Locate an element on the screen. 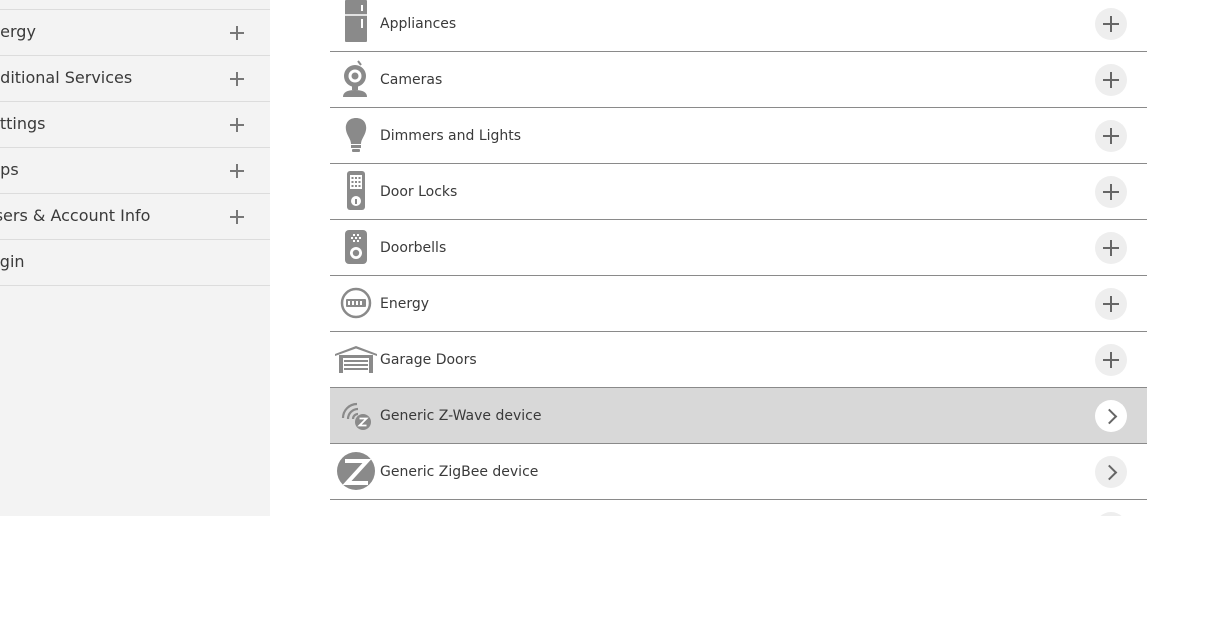 The height and width of the screenshot is (630, 1228). list-item-generic-zigbee-device: Generic ZigBee device is located at coordinates (738, 472).